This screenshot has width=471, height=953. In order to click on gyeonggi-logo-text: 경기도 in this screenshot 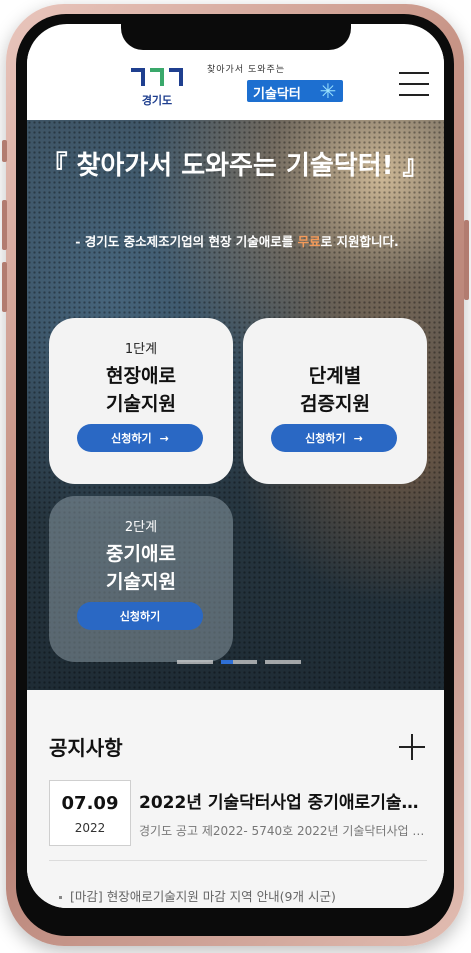, I will do `click(157, 100)`.